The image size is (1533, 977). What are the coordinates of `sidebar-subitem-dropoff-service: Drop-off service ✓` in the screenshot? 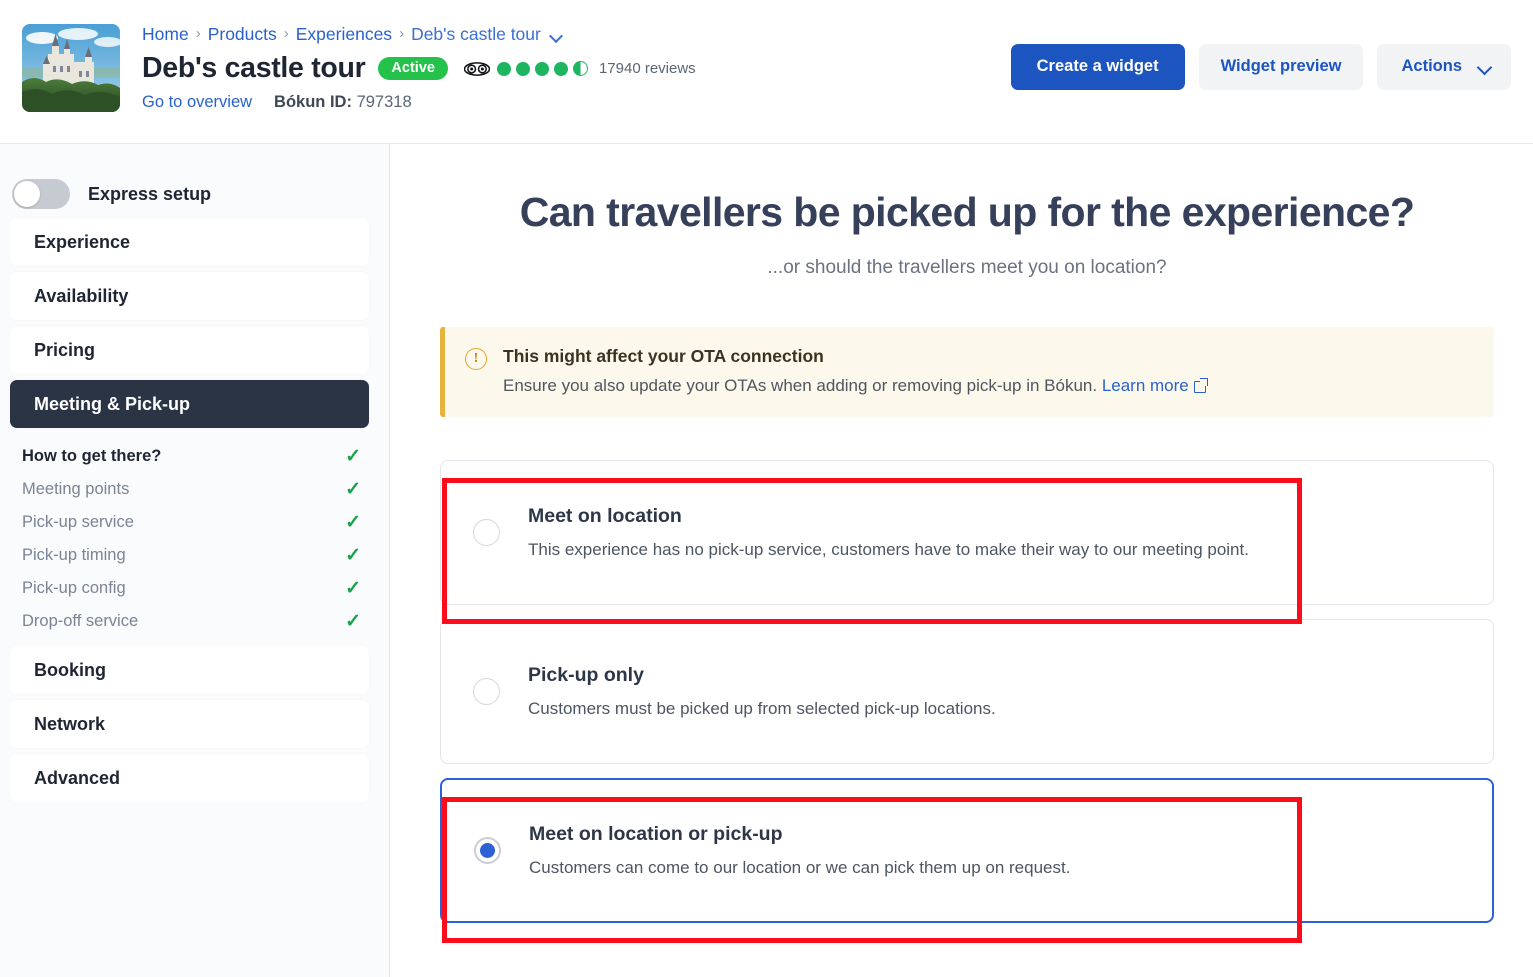 It's located at (189, 621).